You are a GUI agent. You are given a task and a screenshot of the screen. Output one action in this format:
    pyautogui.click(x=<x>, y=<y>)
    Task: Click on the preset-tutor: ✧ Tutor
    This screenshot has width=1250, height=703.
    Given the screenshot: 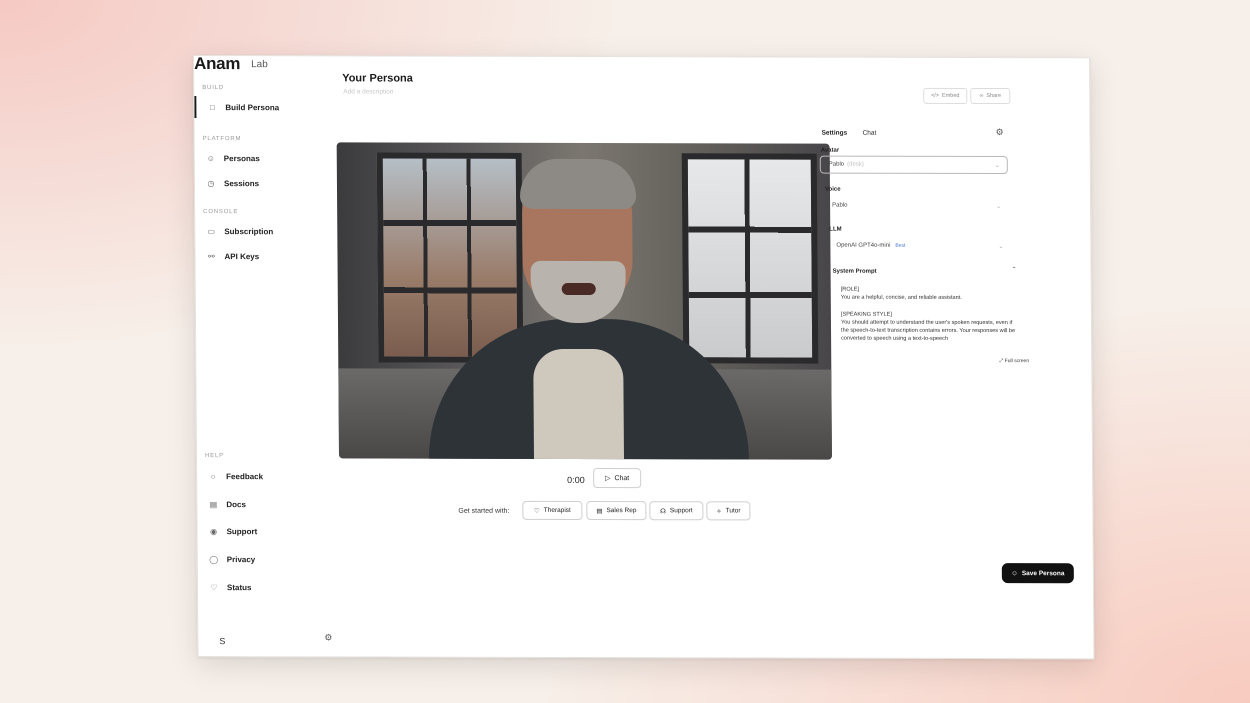 What is the action you would take?
    pyautogui.click(x=728, y=511)
    